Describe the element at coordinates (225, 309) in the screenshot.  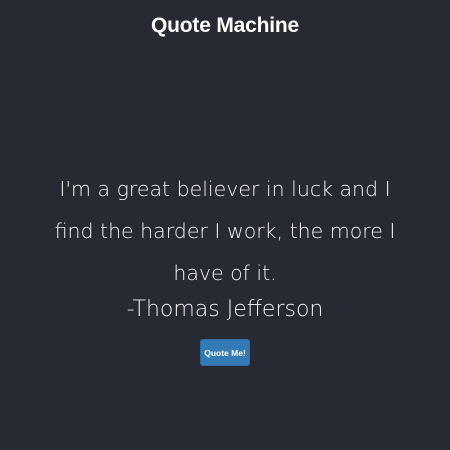
I see `quote-author: -Thomas Jefferson` at that location.